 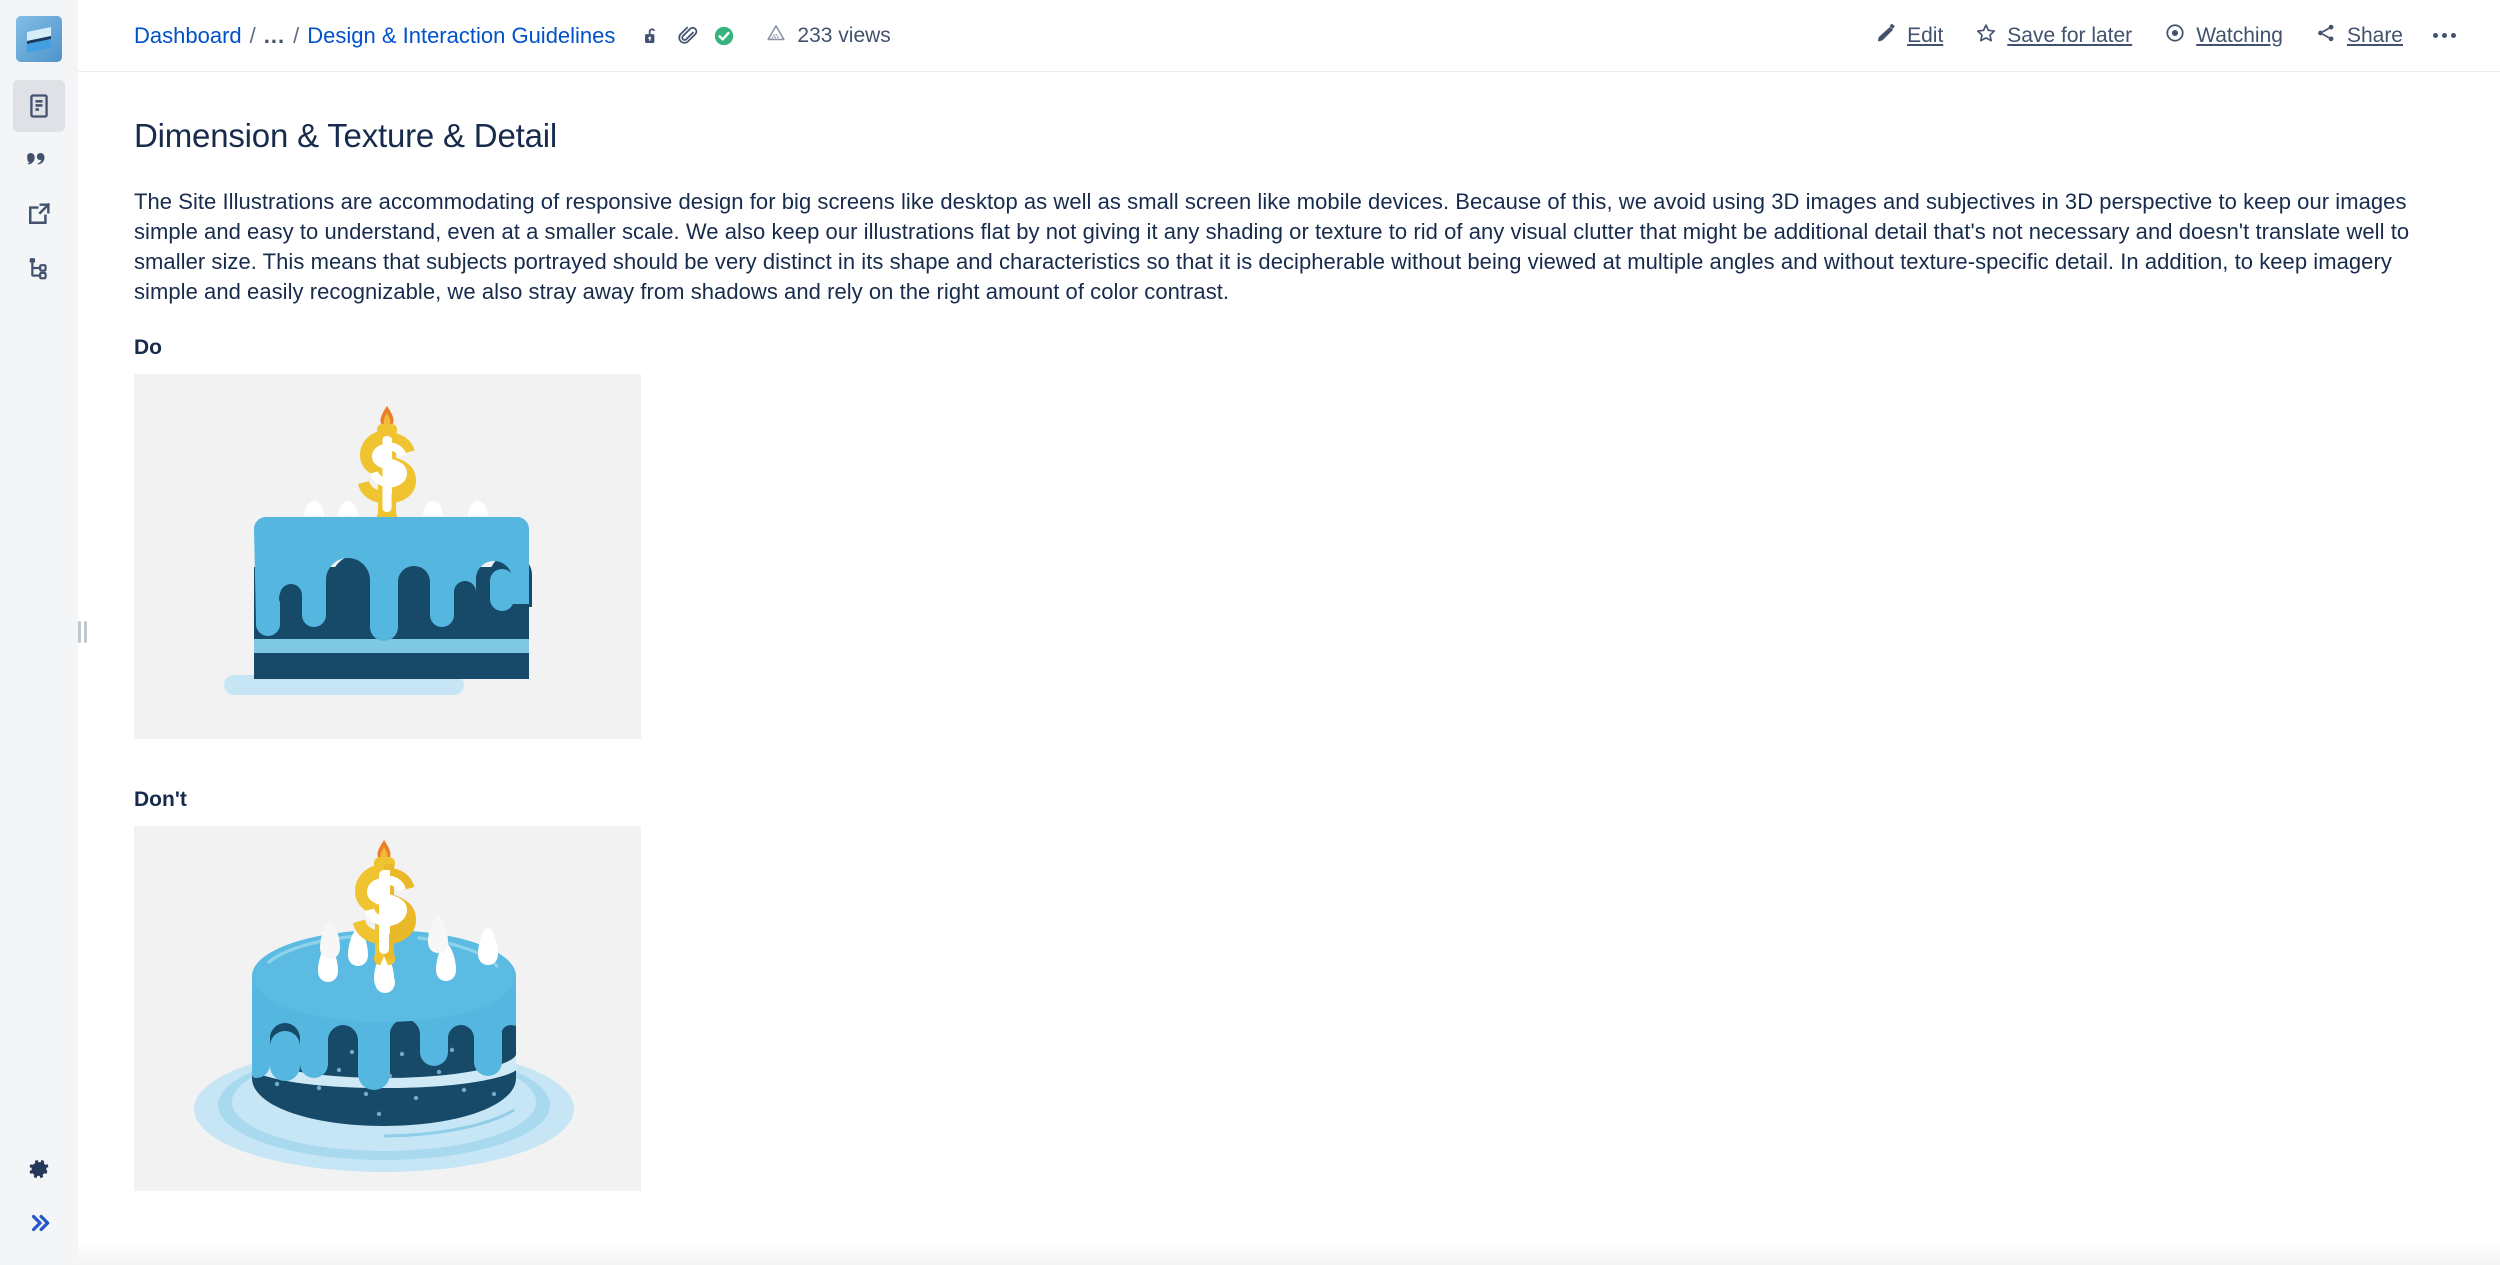 I want to click on paperclip-attachment-icon, so click(x=688, y=36).